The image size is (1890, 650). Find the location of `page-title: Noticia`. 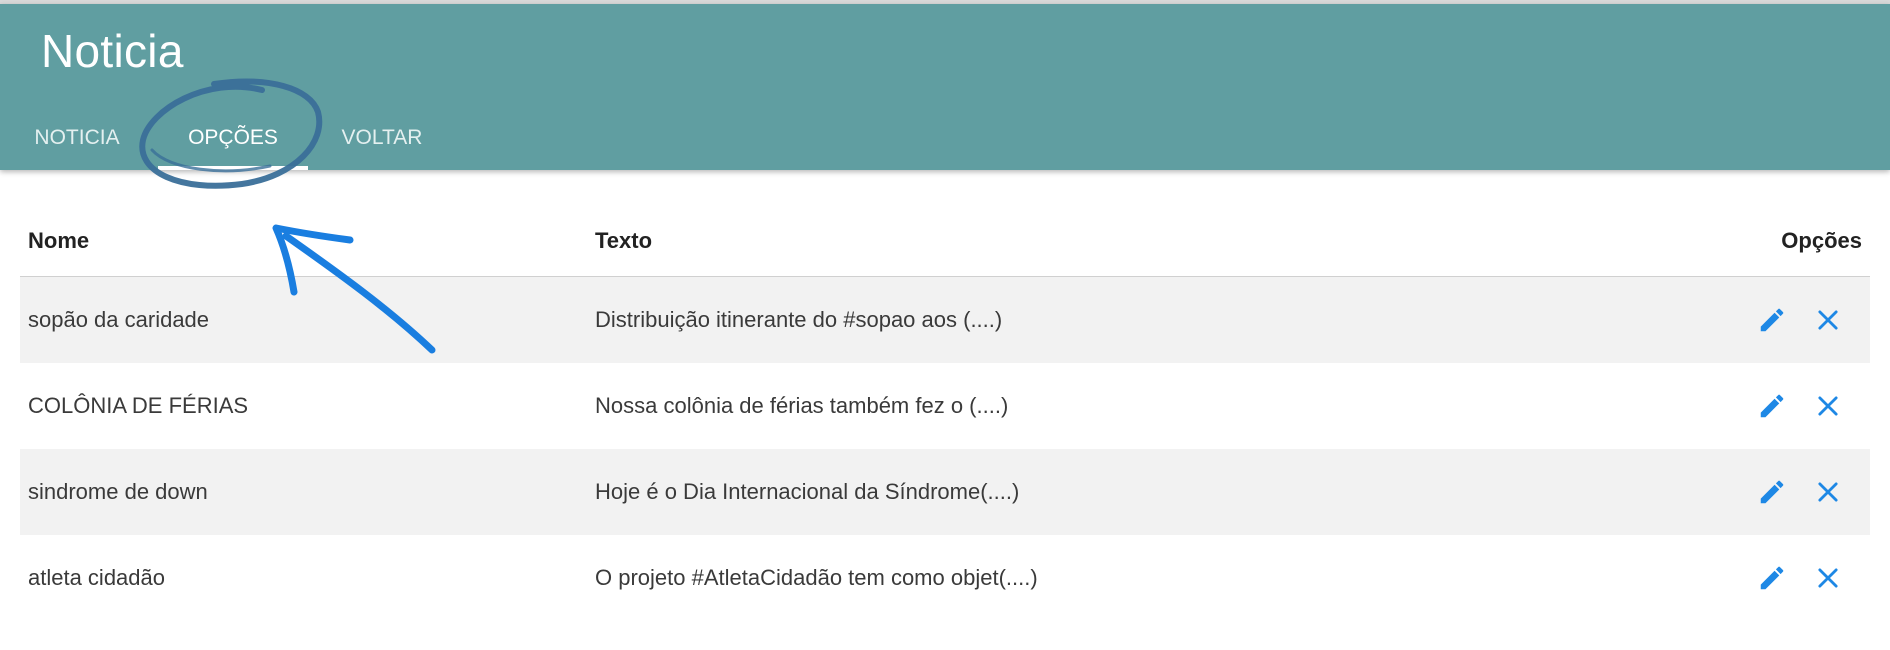

page-title: Noticia is located at coordinates (112, 51).